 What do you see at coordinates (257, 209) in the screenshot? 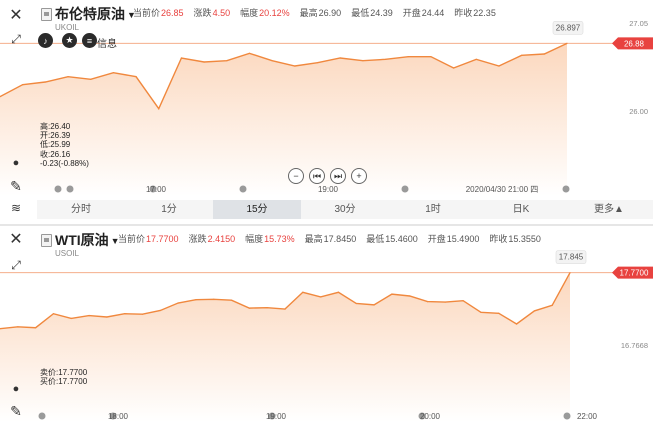
I see `tab-2: 15分` at bounding box center [257, 209].